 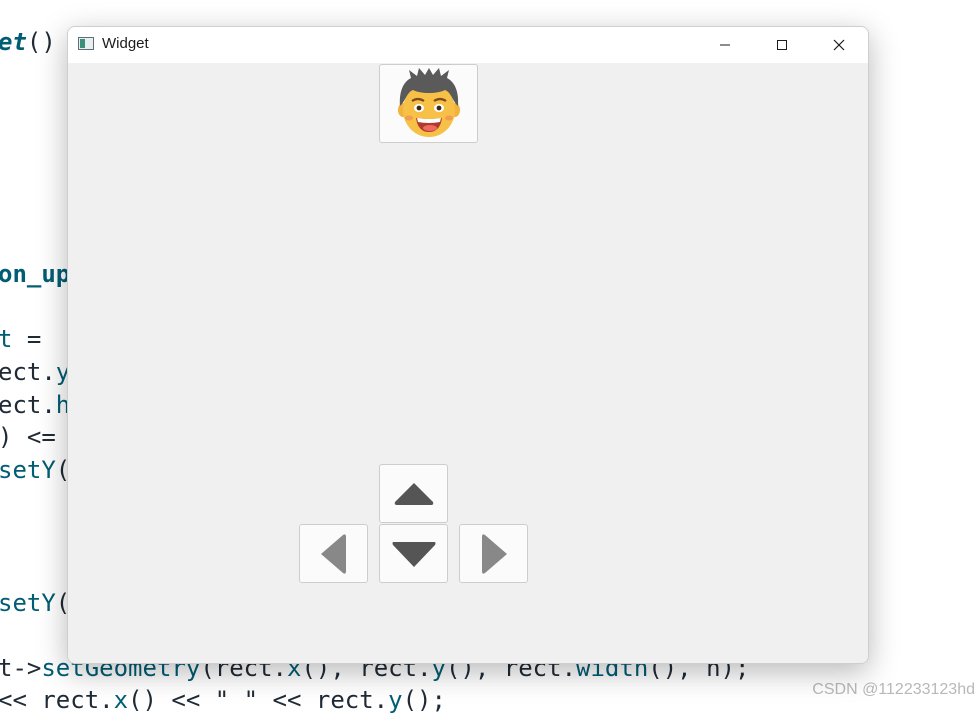 I want to click on smiling-boy-face-icon, so click(x=428, y=102).